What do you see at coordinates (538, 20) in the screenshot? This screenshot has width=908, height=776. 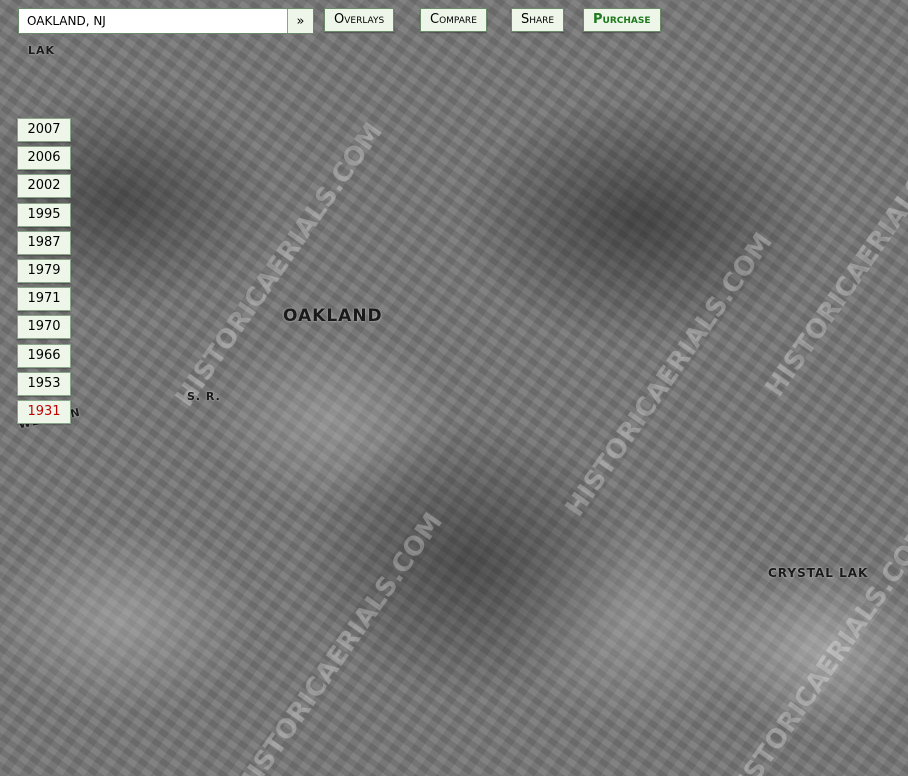 I see `share-button: Share` at bounding box center [538, 20].